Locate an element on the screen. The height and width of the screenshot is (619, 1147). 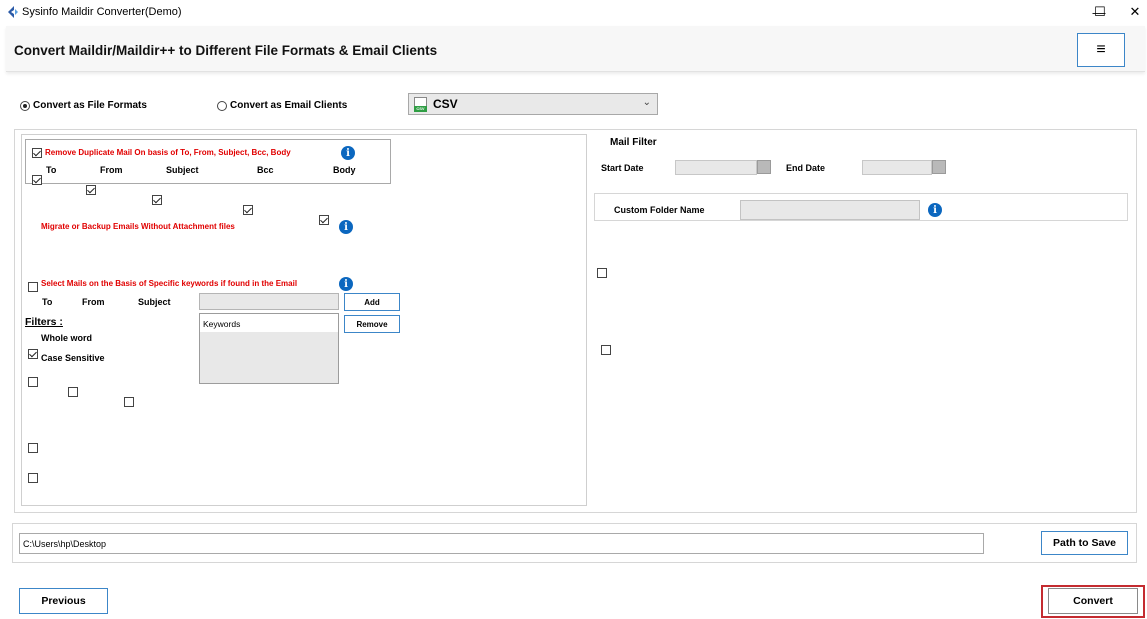
dup-from-label: From is located at coordinates (111, 170).